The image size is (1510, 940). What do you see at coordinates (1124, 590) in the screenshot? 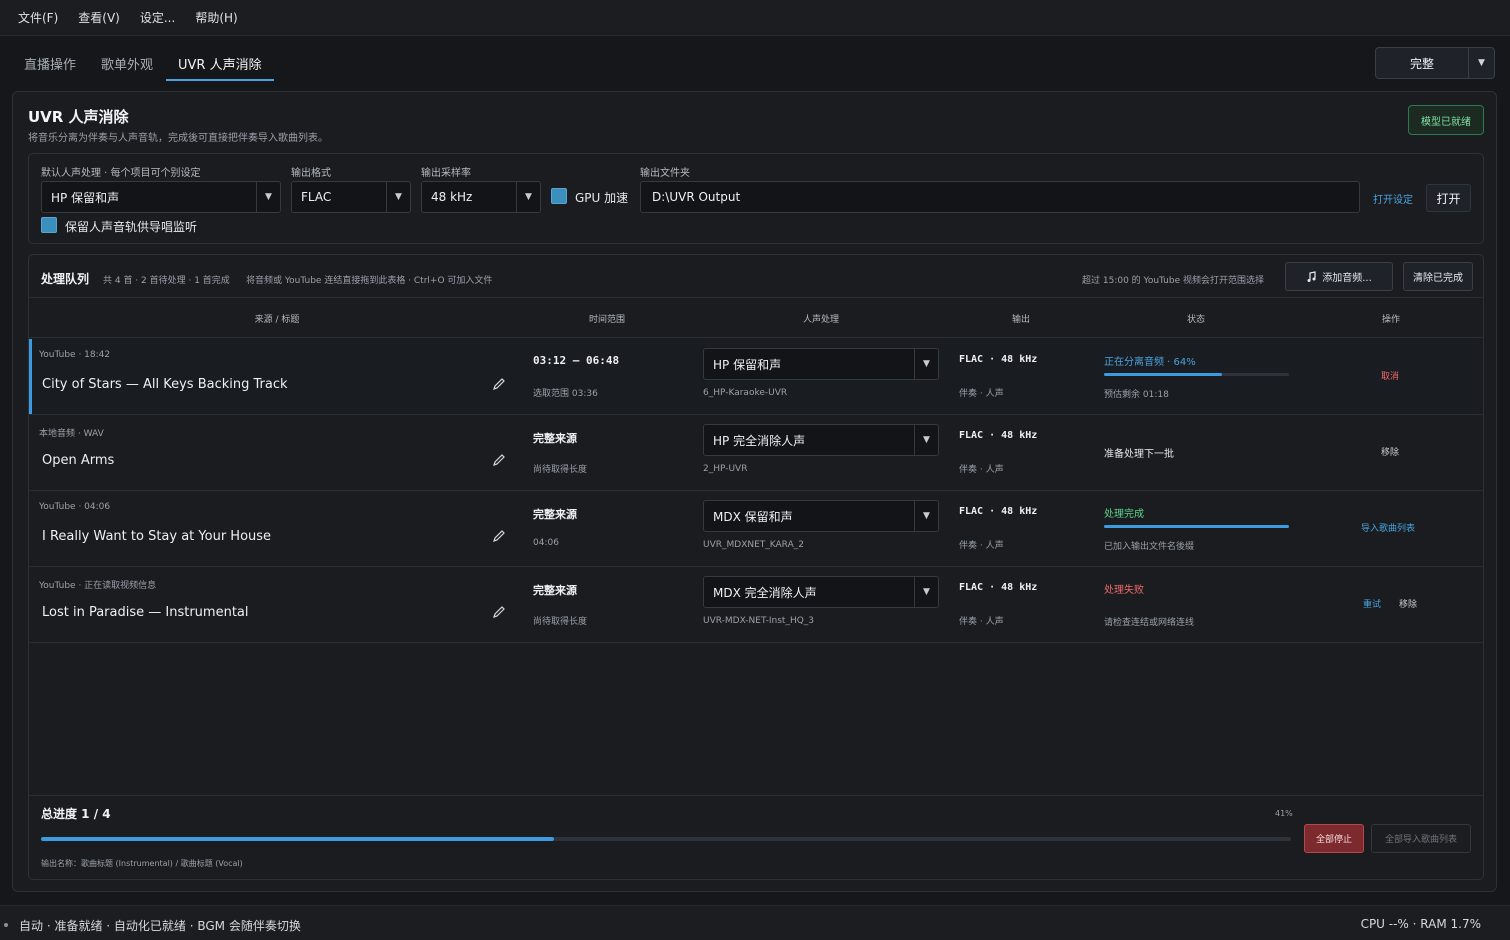
I see `status-text: 处理失败` at bounding box center [1124, 590].